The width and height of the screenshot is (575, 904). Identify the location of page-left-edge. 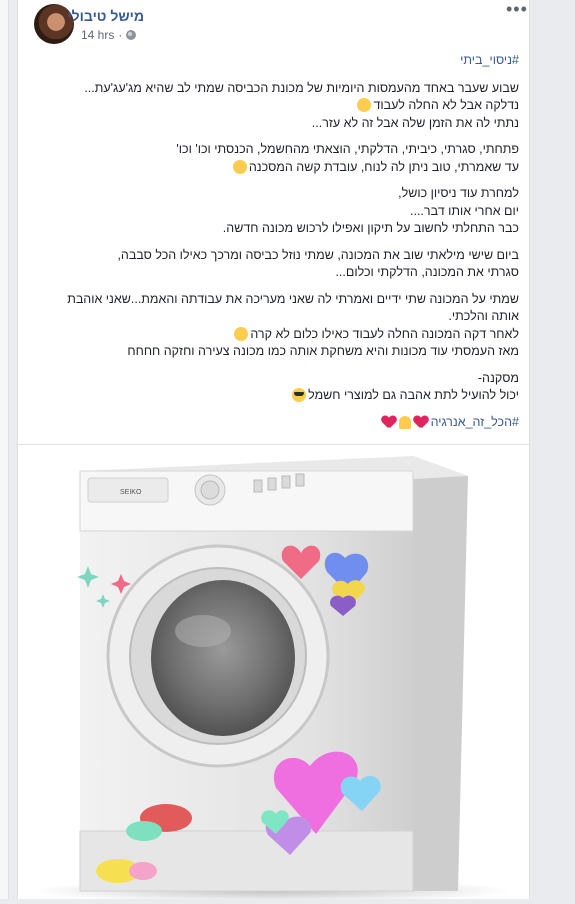
(4, 449).